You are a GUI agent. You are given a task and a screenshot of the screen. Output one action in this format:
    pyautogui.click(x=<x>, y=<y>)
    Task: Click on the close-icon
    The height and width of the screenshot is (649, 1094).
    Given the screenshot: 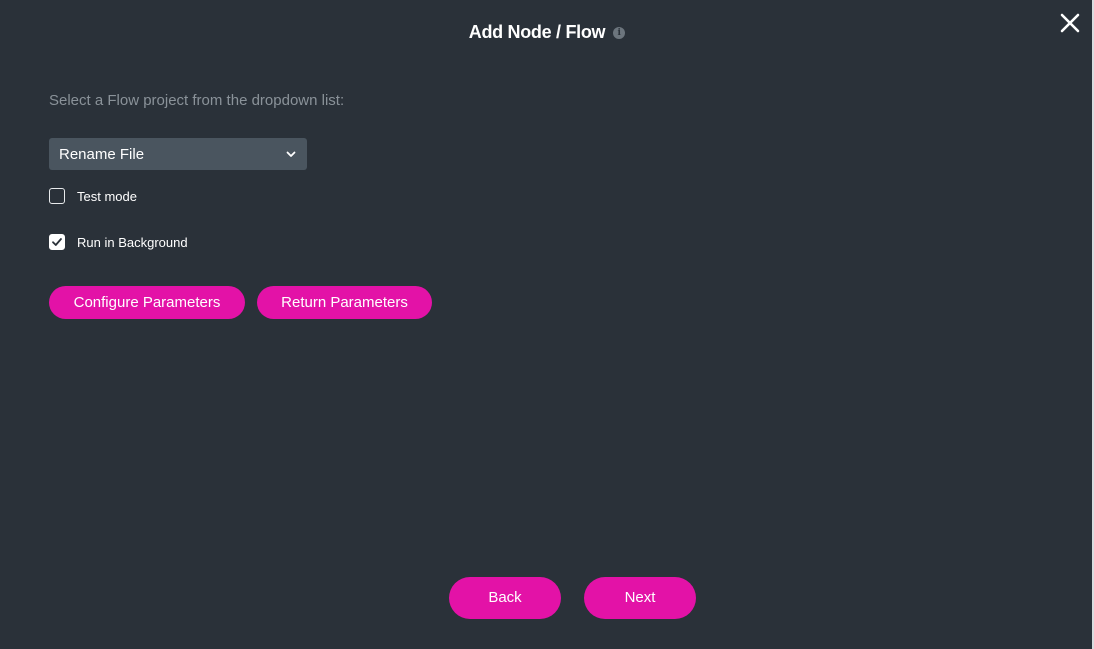 What is the action you would take?
    pyautogui.click(x=1070, y=23)
    